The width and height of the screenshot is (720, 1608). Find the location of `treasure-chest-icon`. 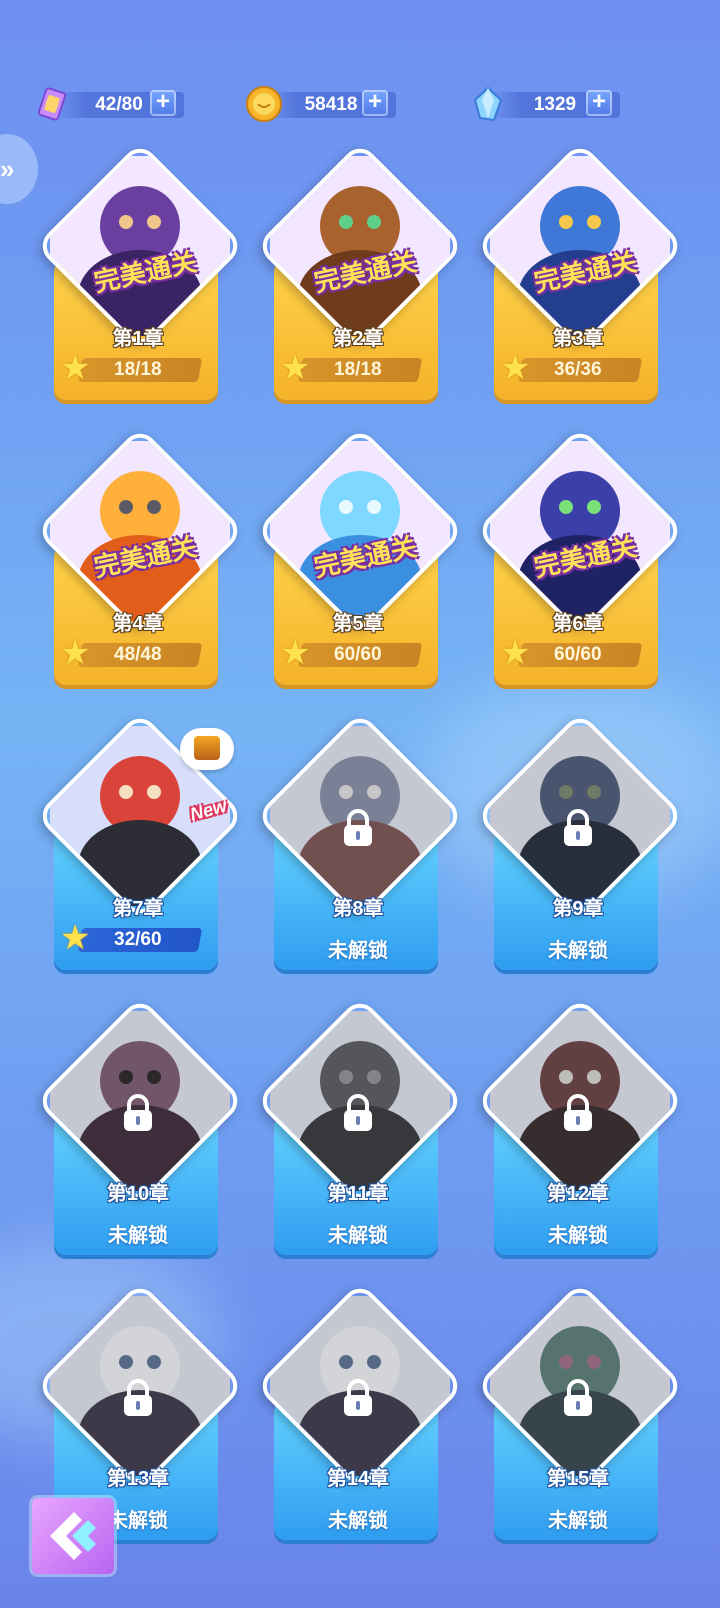

treasure-chest-icon is located at coordinates (207, 748).